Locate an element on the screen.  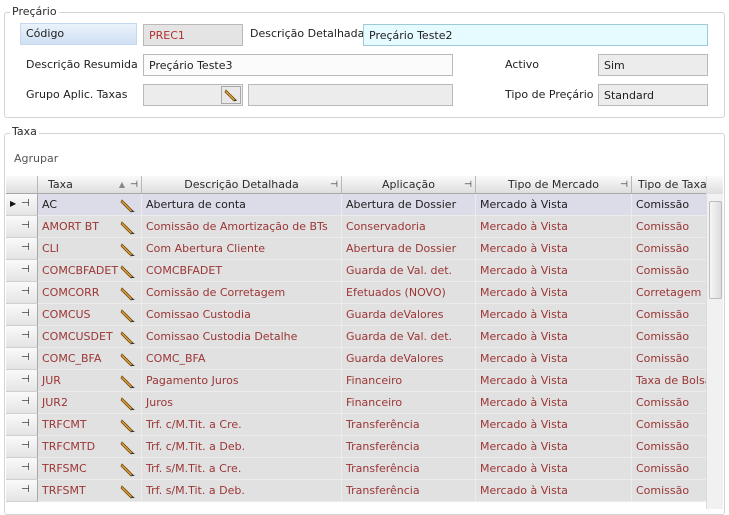
col-header-tipo-taxa: Tipo de Taxa is located at coordinates (669, 185).